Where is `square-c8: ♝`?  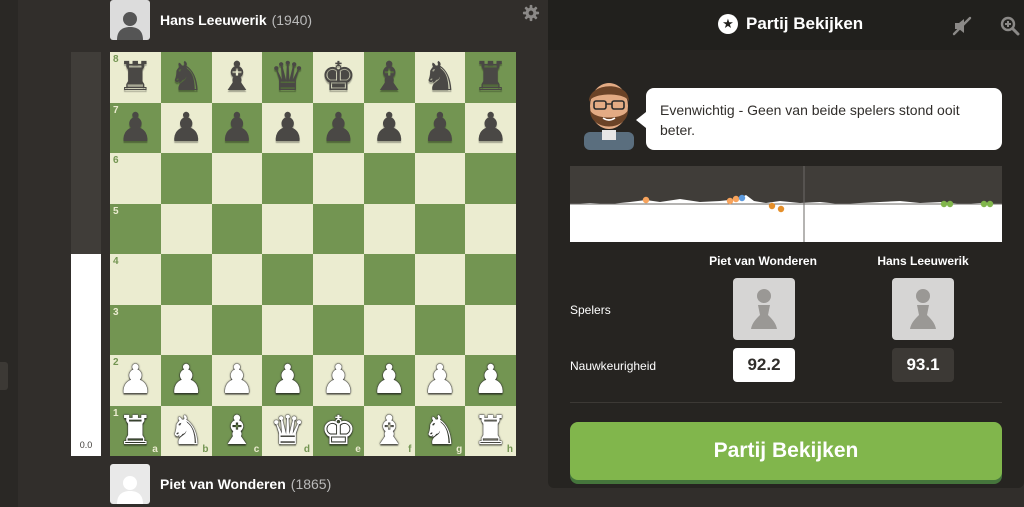 square-c8: ♝ is located at coordinates (237, 77).